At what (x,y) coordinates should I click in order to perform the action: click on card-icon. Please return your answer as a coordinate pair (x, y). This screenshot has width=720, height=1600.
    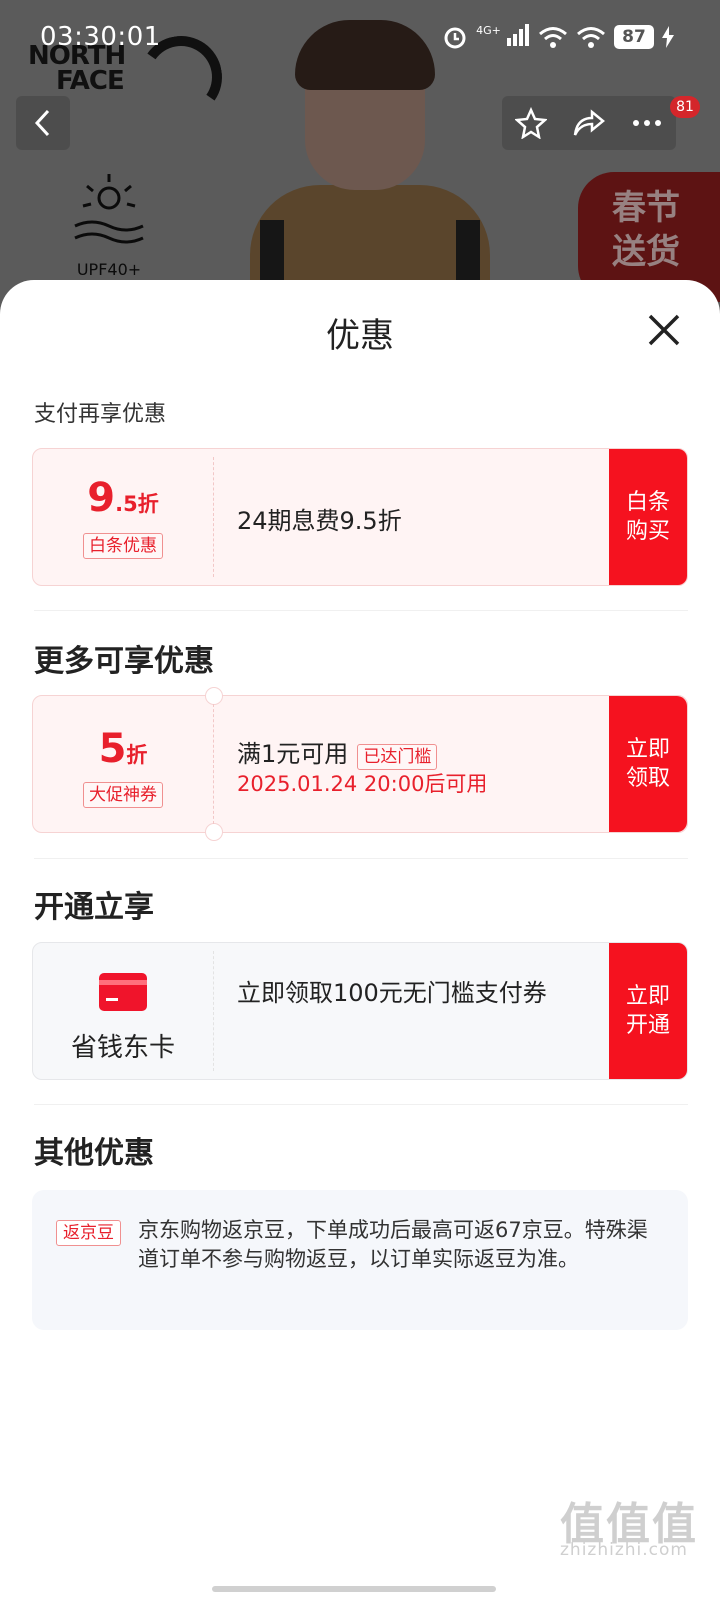
    Looking at the image, I should click on (123, 992).